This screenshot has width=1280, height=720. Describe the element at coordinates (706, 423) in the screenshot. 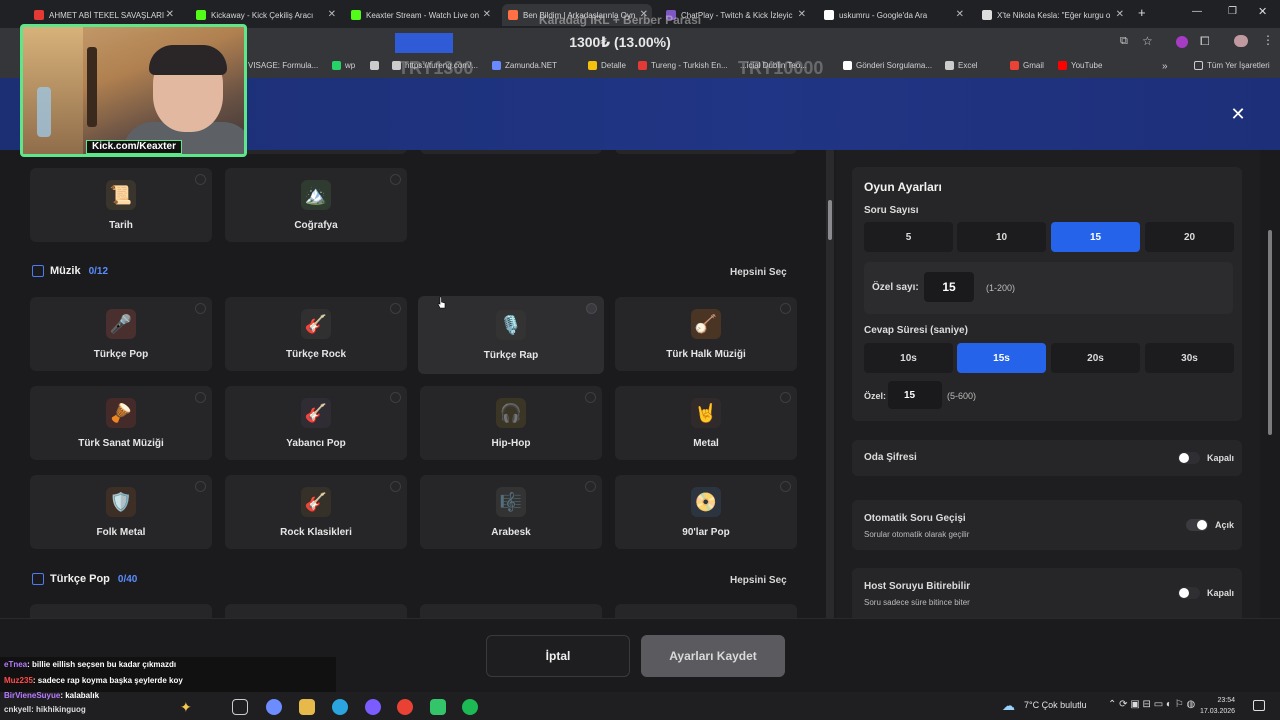

I see `category-card-metal: 🤘 Metal` at that location.